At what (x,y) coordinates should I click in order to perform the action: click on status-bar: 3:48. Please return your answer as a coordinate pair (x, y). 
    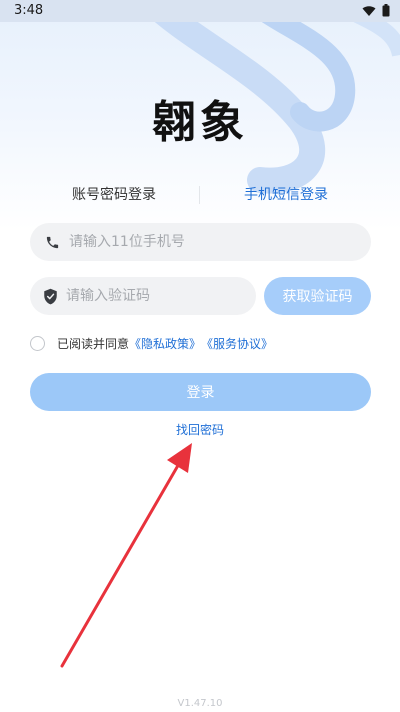
    Looking at the image, I should click on (200, 11).